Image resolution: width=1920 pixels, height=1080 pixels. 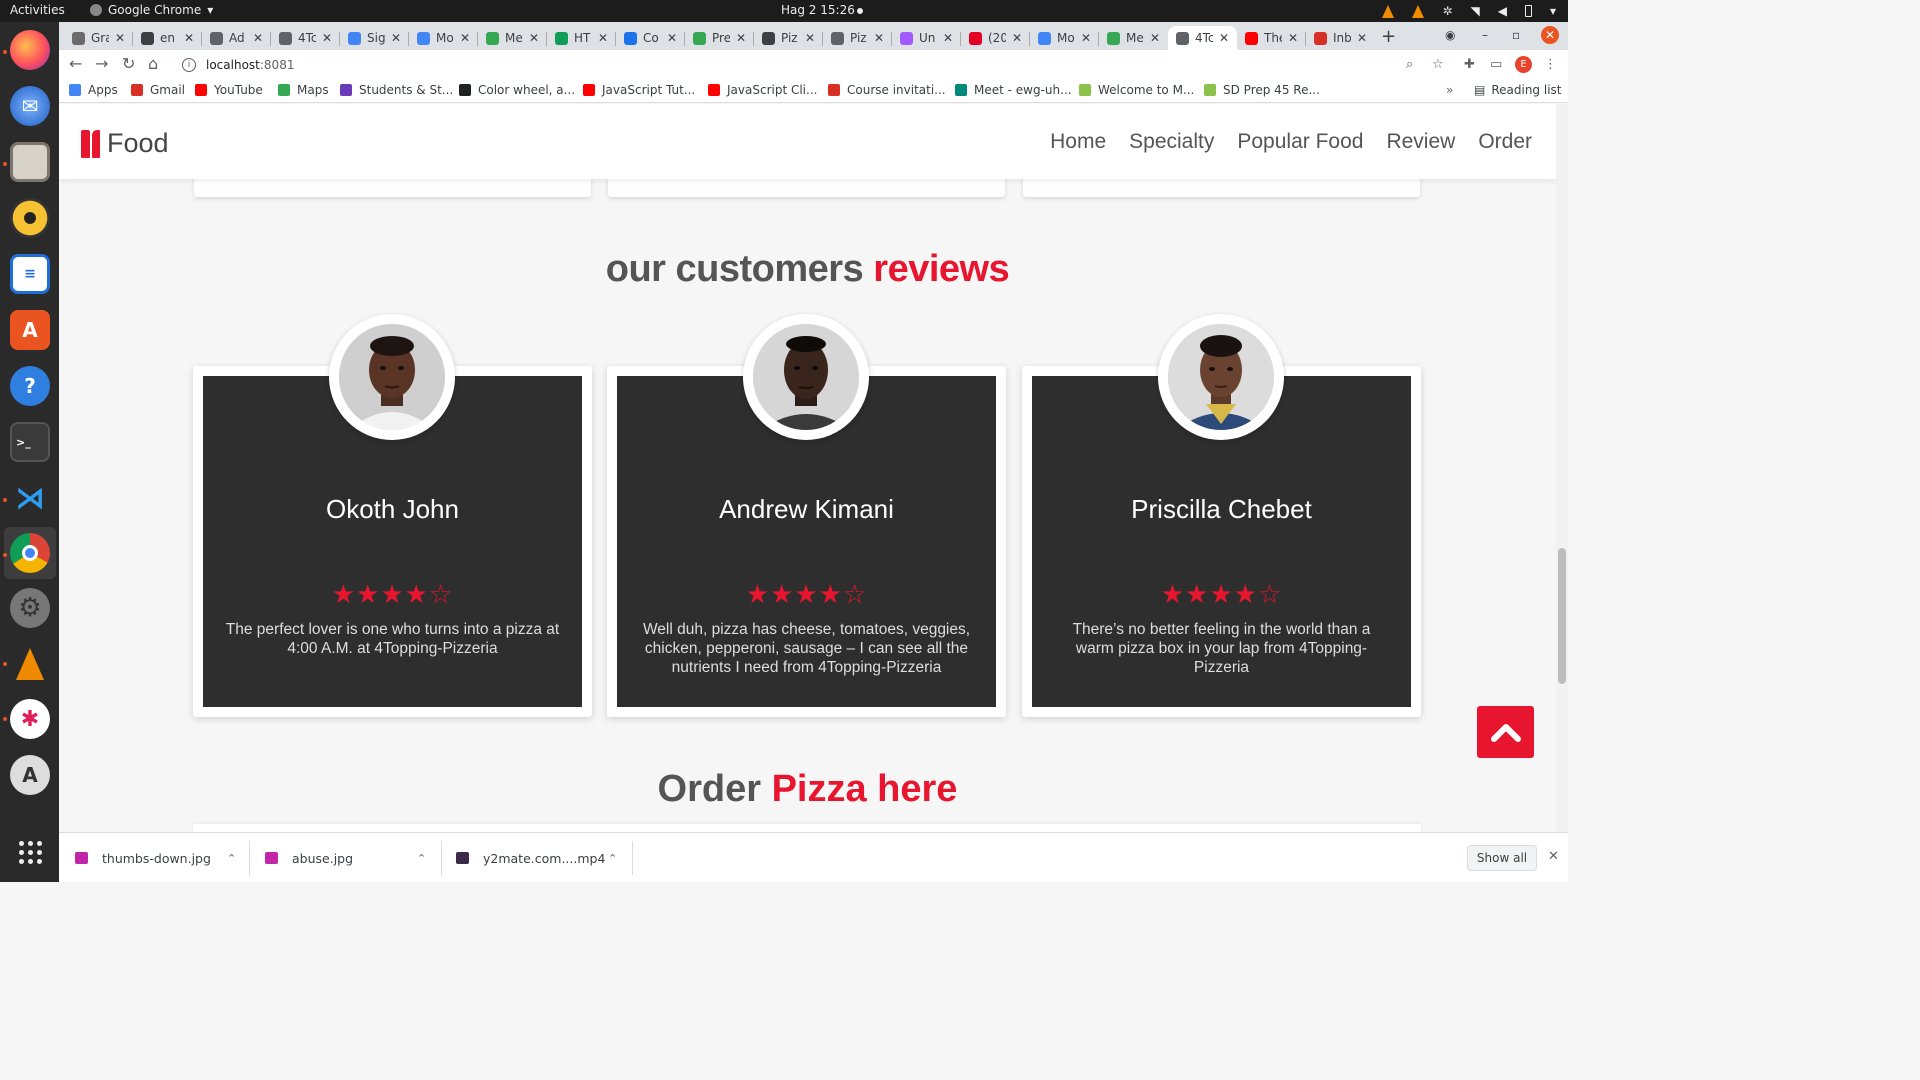 I want to click on browser-tab: 4Tc ✕, so click(x=305, y=38).